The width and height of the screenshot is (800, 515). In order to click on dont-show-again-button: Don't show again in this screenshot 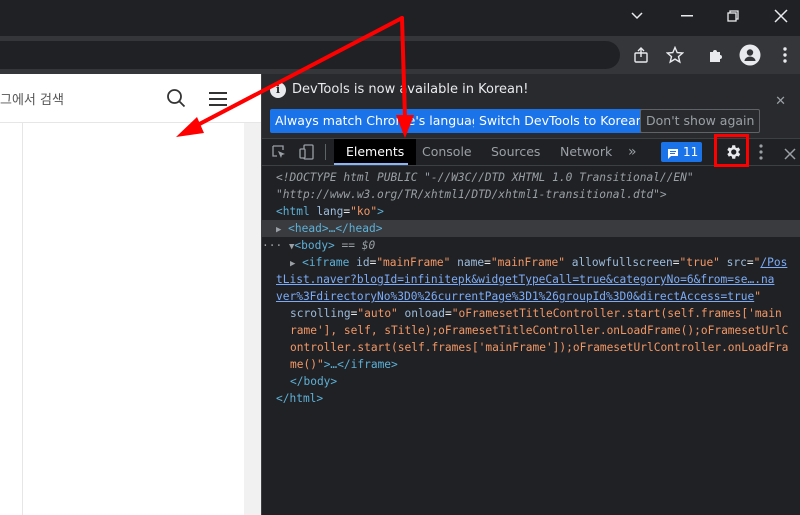, I will do `click(700, 121)`.